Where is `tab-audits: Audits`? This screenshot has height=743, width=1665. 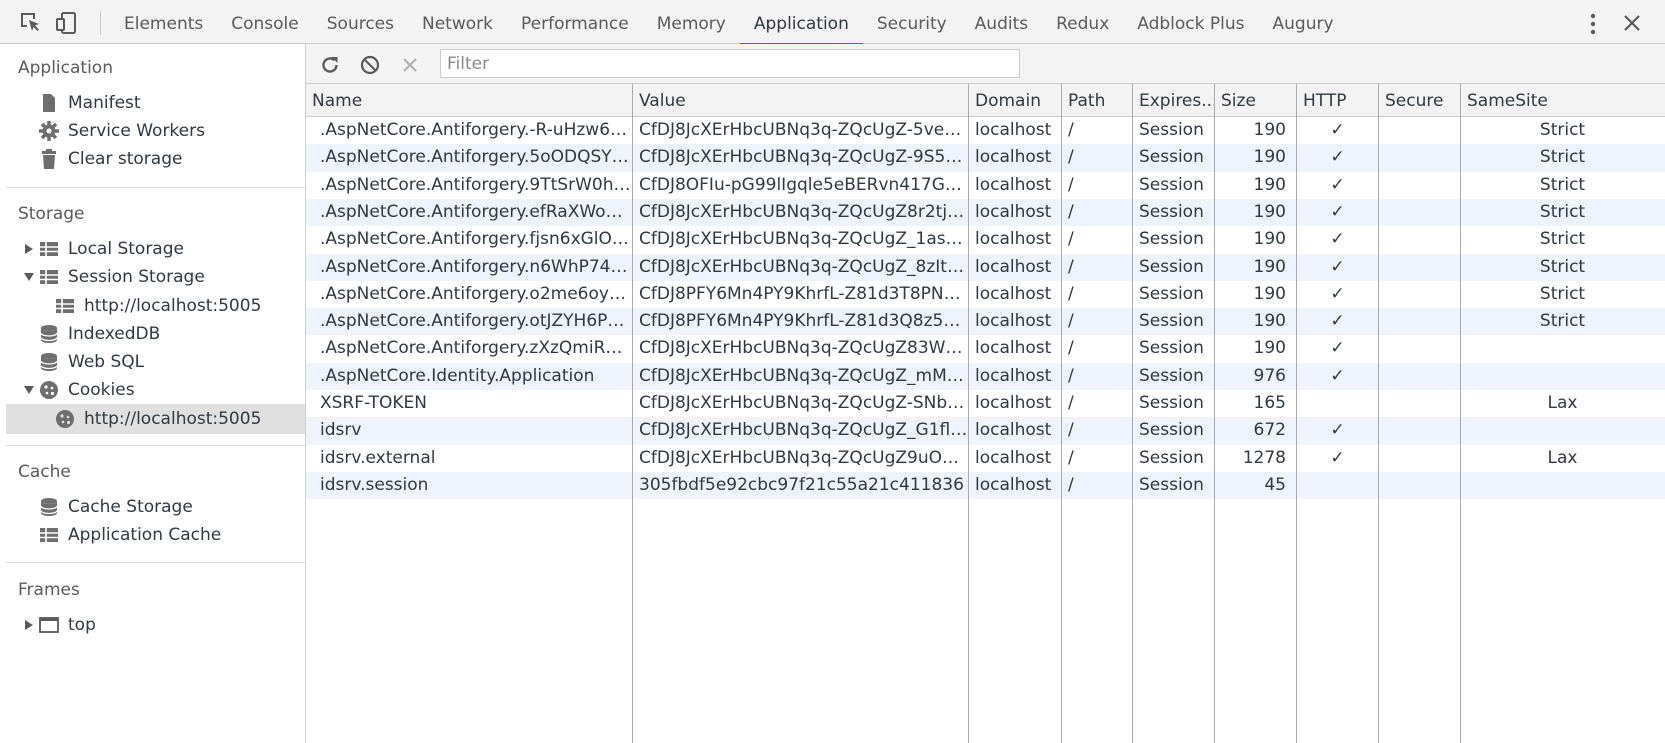
tab-audits: Audits is located at coordinates (1001, 22).